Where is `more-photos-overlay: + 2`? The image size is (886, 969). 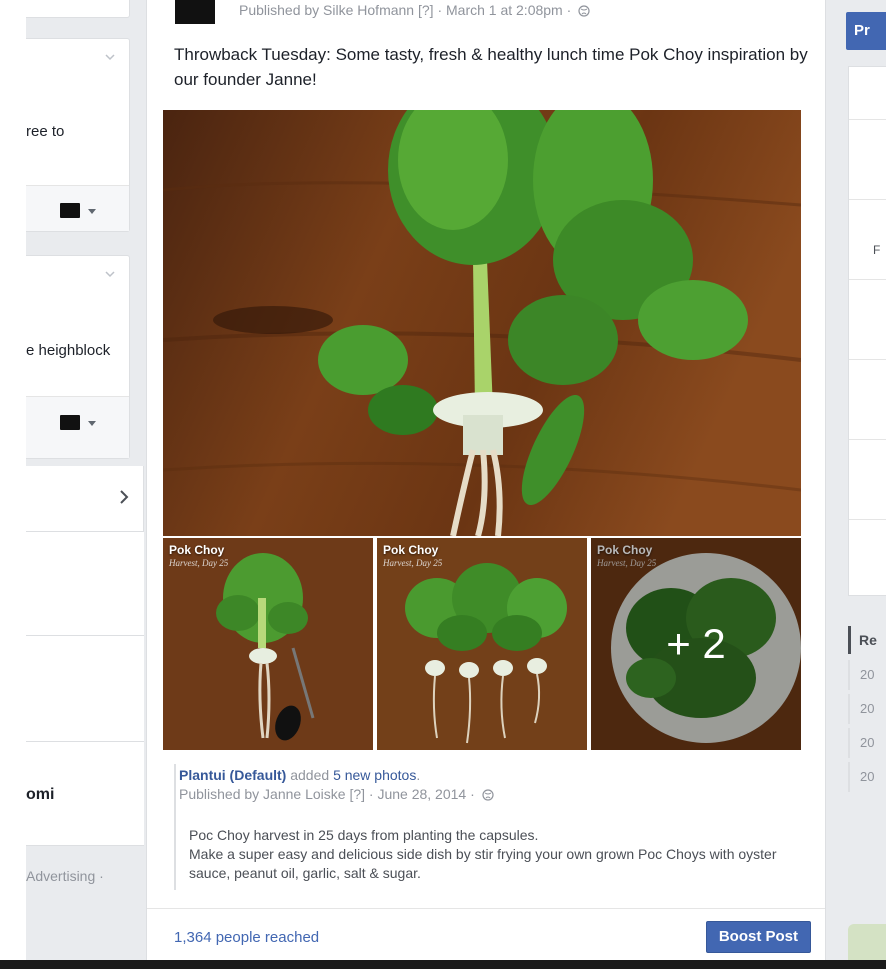
more-photos-overlay: + 2 is located at coordinates (696, 644).